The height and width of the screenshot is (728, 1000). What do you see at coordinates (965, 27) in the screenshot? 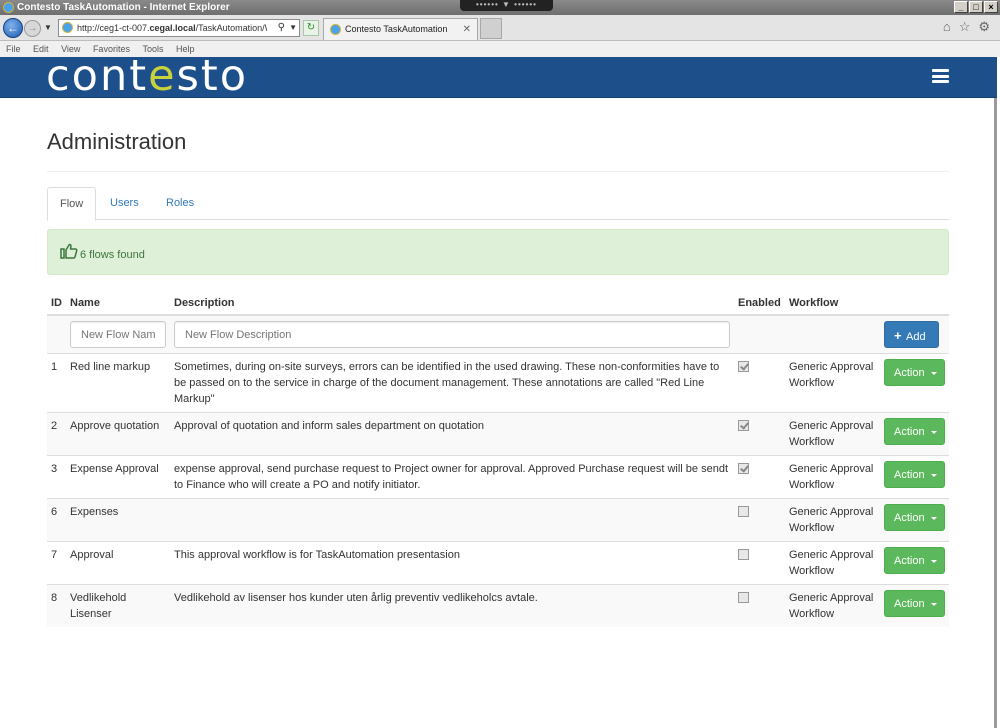
I see `favorites-star-icon: ☆` at bounding box center [965, 27].